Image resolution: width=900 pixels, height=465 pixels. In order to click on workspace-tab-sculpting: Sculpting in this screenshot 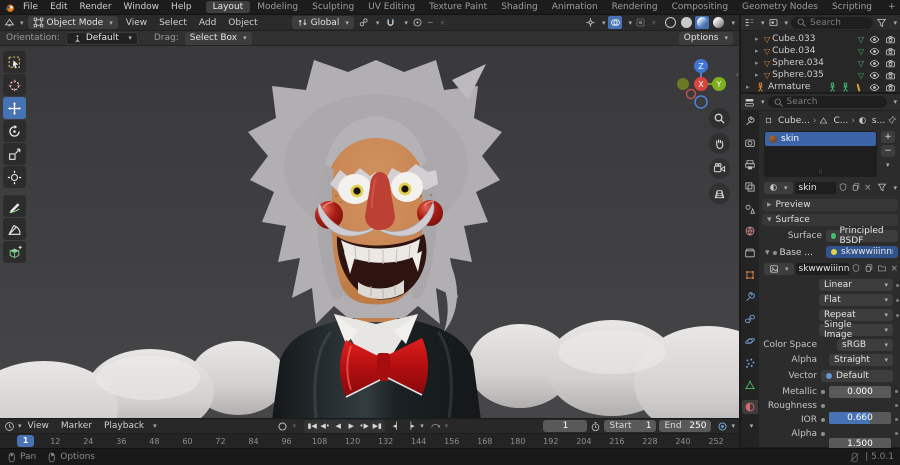, I will do `click(333, 7)`.